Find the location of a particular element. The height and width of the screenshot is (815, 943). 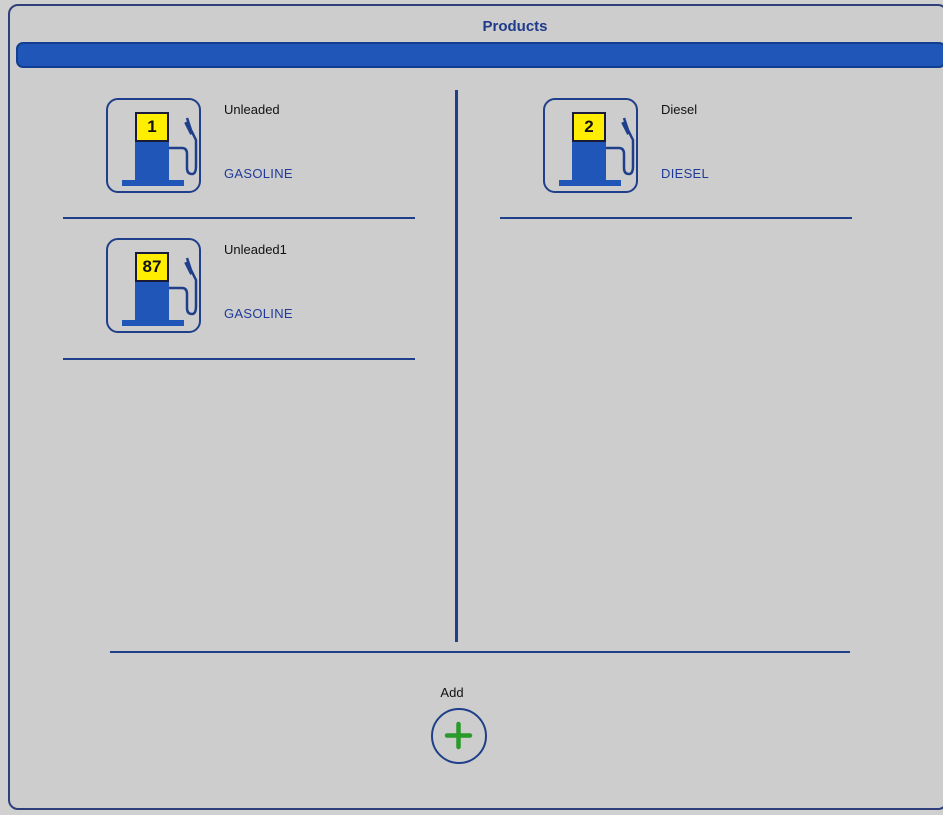

plus-icon is located at coordinates (458, 735).